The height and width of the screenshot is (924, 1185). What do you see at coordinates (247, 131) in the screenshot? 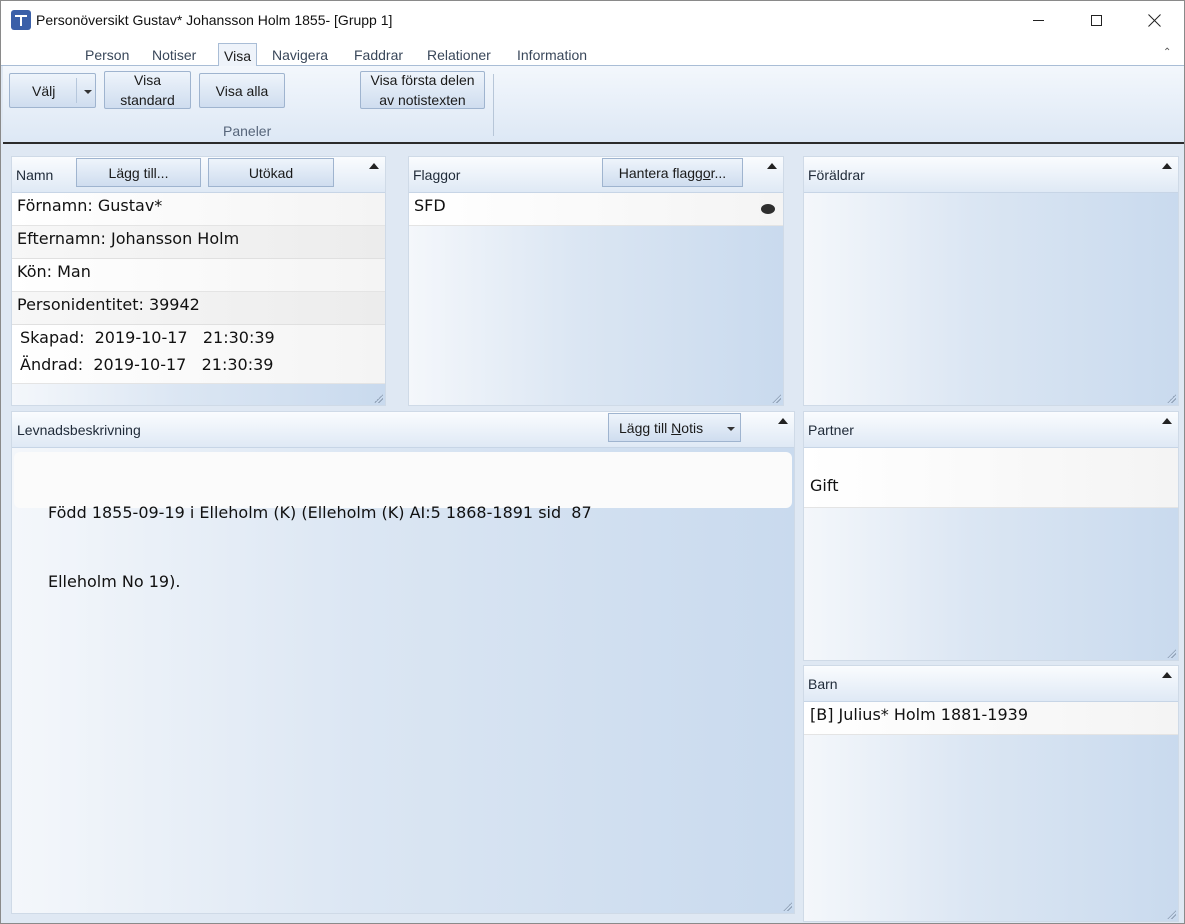
I see `paneler-group-label: Paneler` at bounding box center [247, 131].